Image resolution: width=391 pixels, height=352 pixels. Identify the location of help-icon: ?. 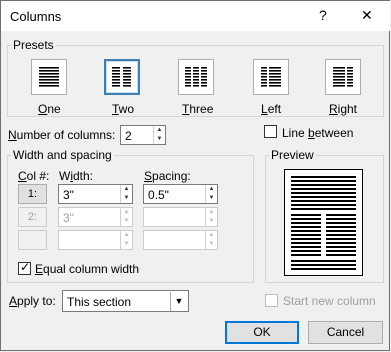
(323, 15).